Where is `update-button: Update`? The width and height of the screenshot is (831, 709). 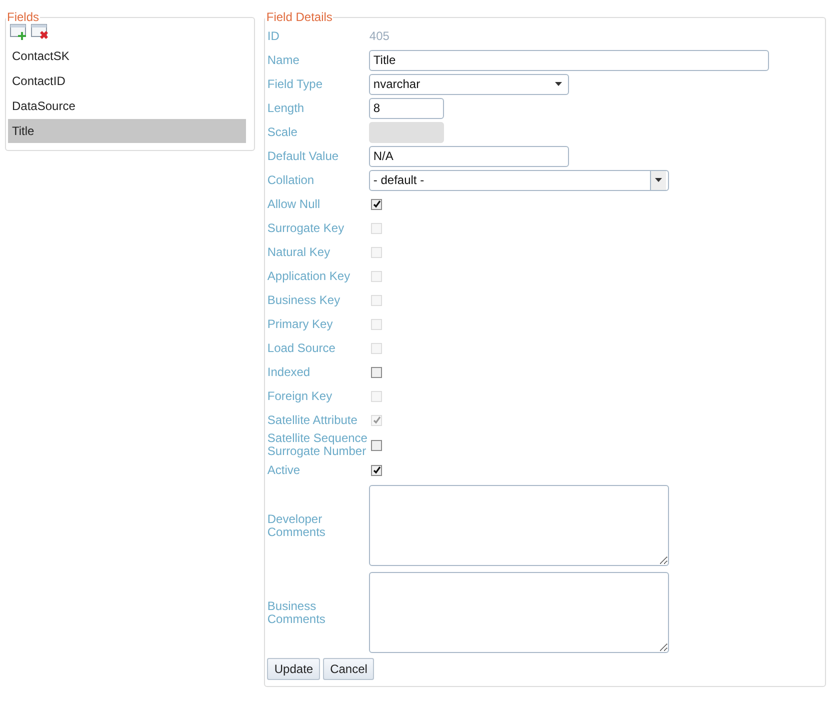 update-button: Update is located at coordinates (293, 669).